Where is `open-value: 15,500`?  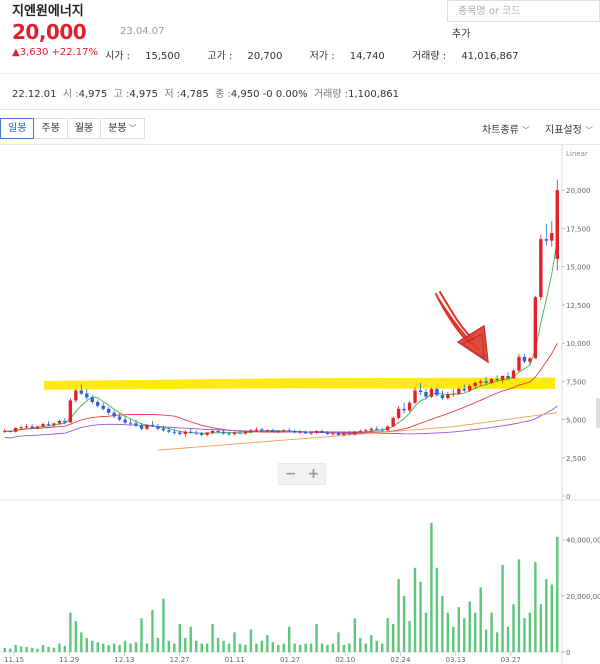 open-value: 15,500 is located at coordinates (163, 56).